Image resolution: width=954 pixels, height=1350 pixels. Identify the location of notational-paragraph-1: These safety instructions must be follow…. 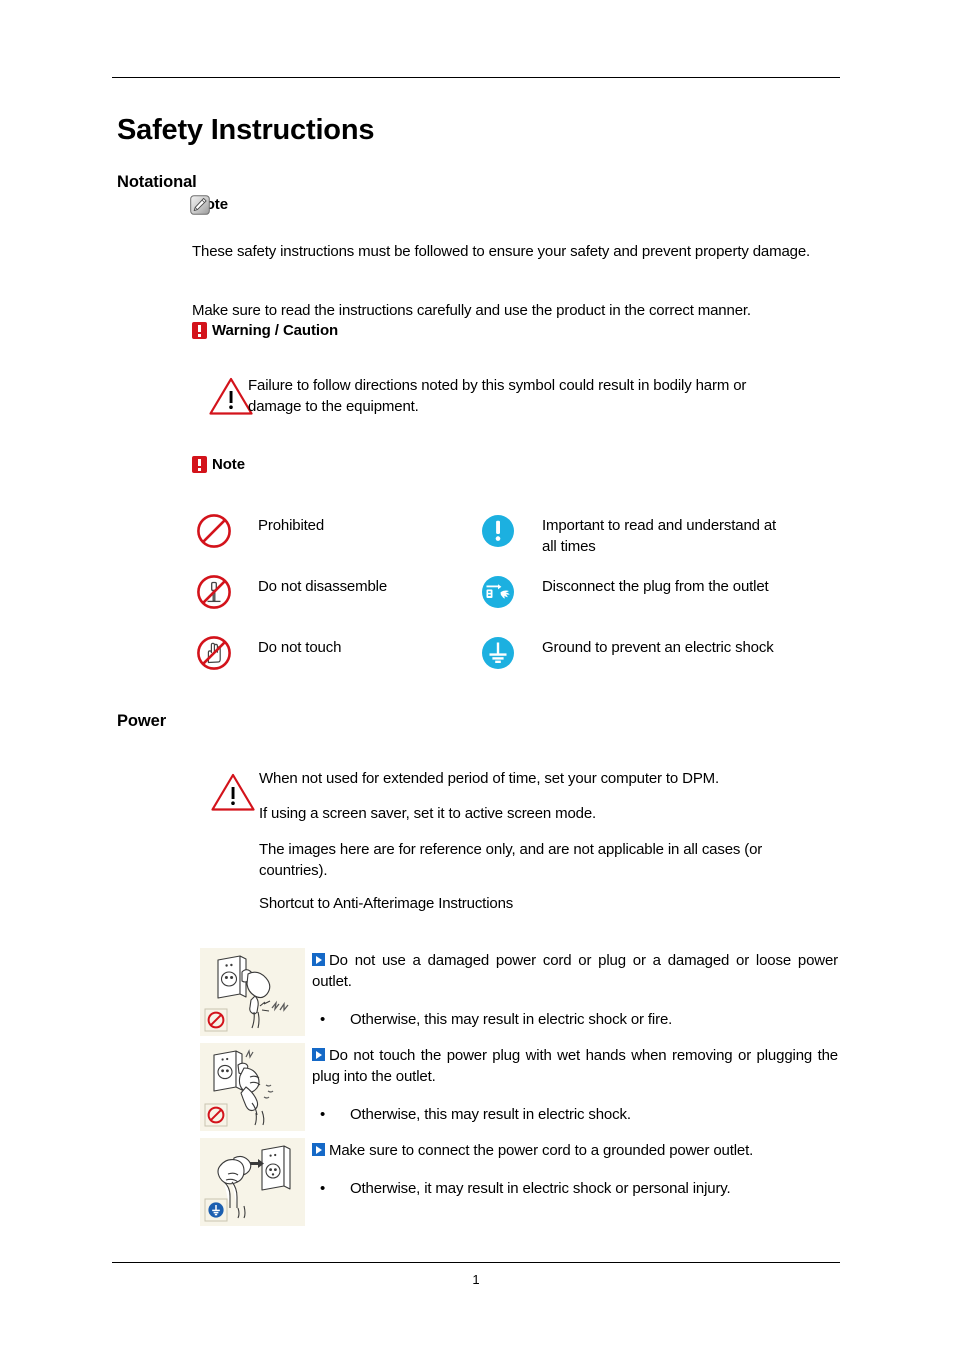
(501, 251).